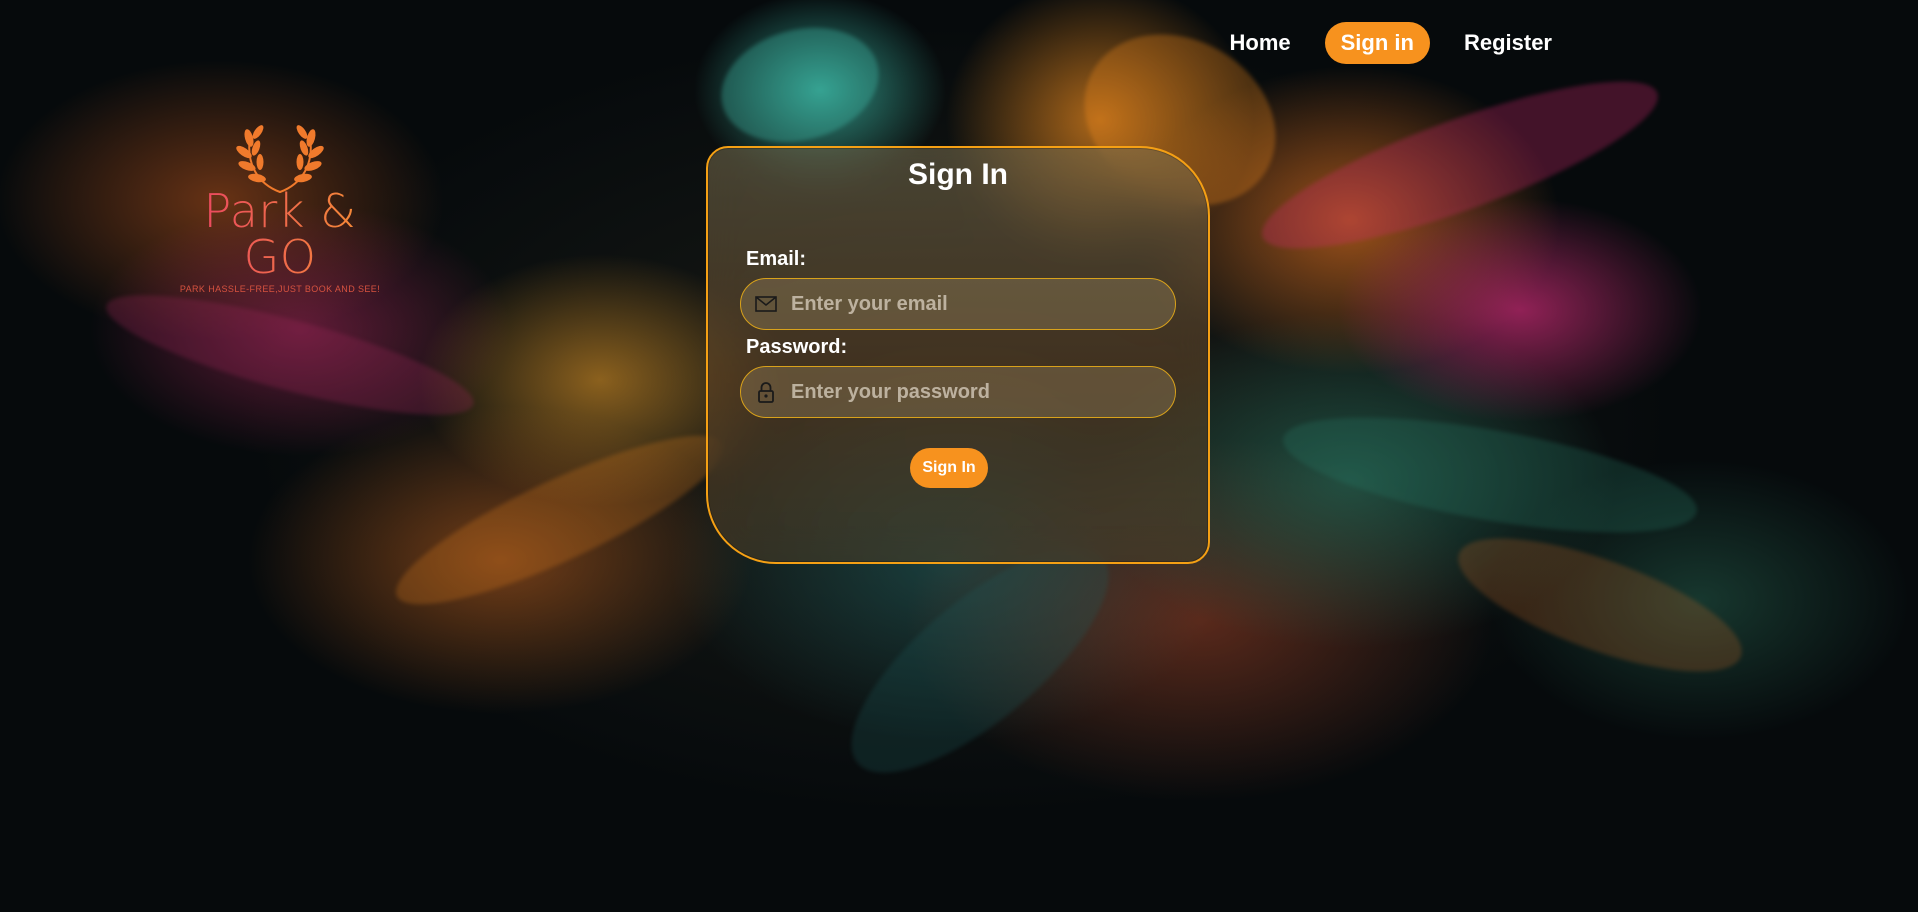  Describe the element at coordinates (776, 259) in the screenshot. I see `email-label: Email:` at that location.